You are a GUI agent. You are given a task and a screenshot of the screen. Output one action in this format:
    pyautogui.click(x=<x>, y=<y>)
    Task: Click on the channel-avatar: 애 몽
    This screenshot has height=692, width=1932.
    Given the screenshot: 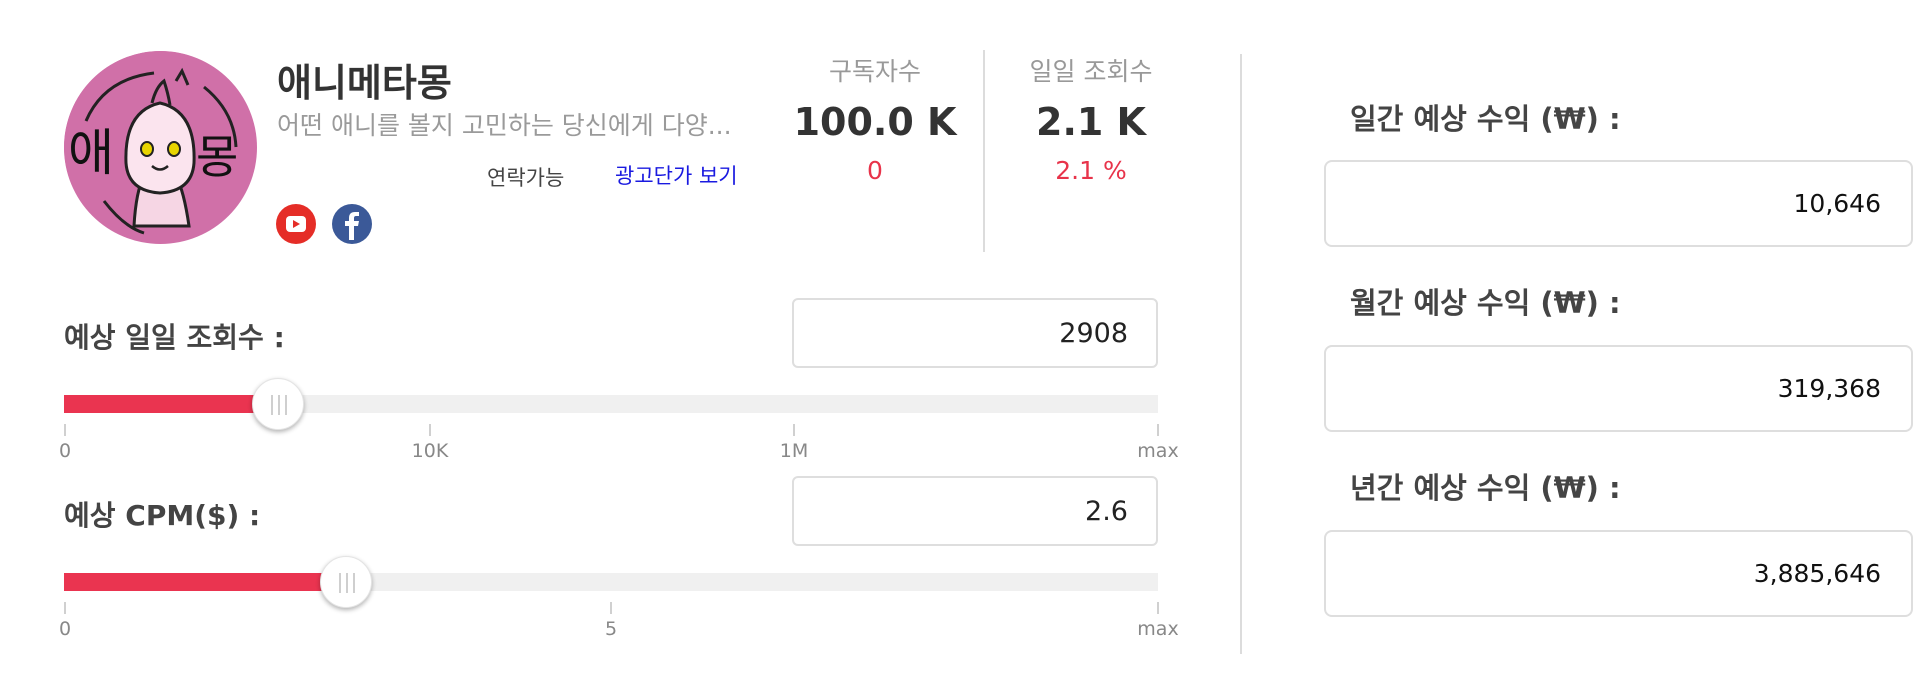 What is the action you would take?
    pyautogui.click(x=160, y=147)
    